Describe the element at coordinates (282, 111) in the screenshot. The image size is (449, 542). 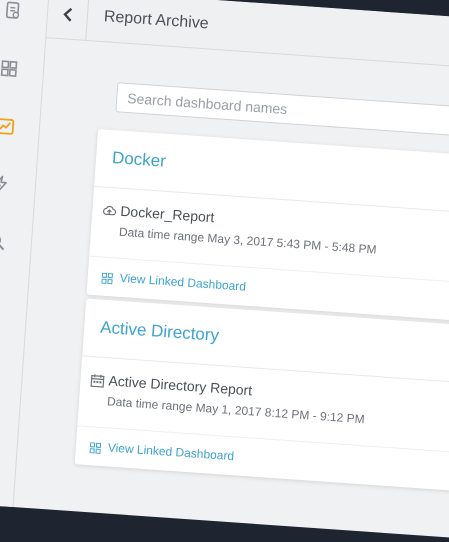
I see `search-input` at that location.